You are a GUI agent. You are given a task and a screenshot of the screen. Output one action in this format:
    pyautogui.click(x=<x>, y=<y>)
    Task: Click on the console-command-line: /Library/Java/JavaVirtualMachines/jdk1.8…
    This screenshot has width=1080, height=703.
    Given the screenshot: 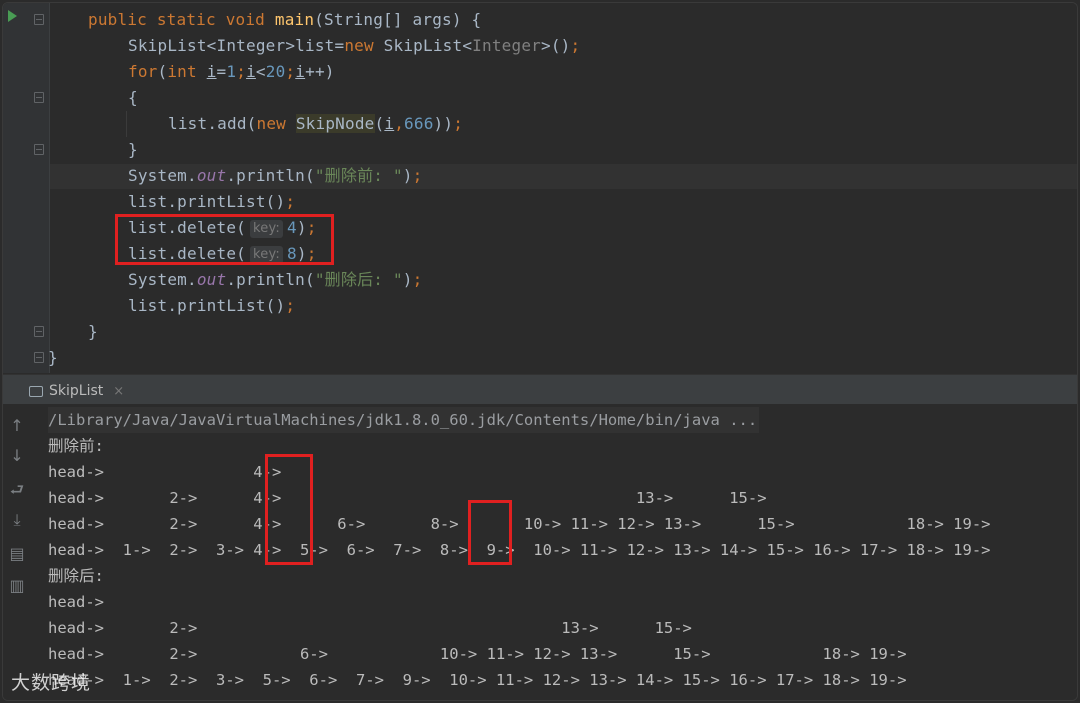 What is the action you would take?
    pyautogui.click(x=404, y=420)
    